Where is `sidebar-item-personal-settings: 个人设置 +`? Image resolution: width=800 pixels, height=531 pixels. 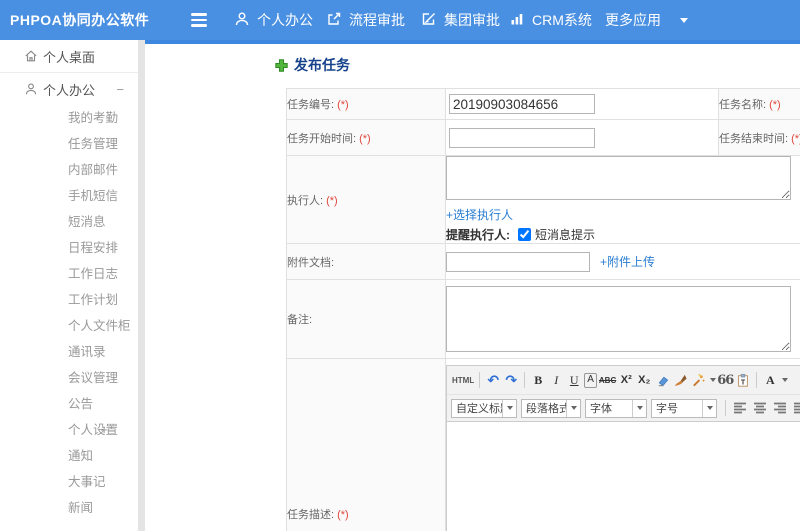
sidebar-item-personal-settings: 个人设置 + is located at coordinates (69, 430).